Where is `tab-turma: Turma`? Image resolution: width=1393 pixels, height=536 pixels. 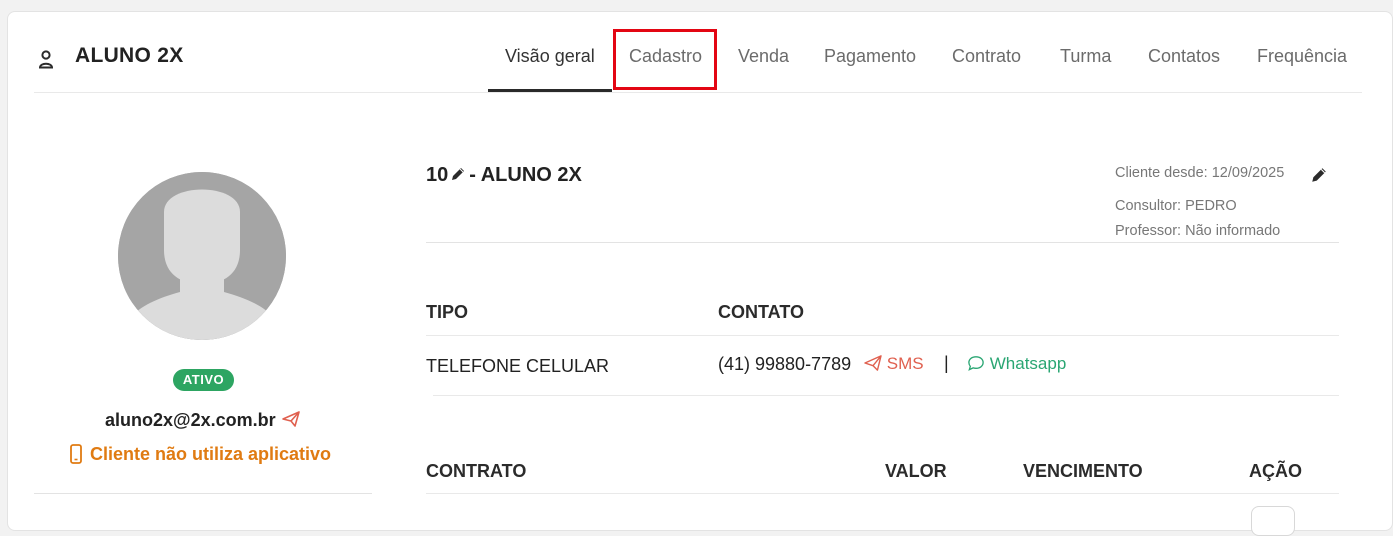
tab-turma: Turma is located at coordinates (1085, 56).